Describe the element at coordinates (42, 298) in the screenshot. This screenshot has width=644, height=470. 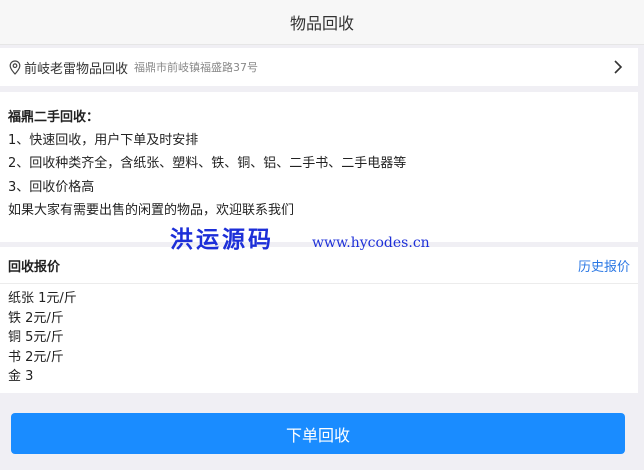
I see `price-item: 纸张 1元/斤` at that location.